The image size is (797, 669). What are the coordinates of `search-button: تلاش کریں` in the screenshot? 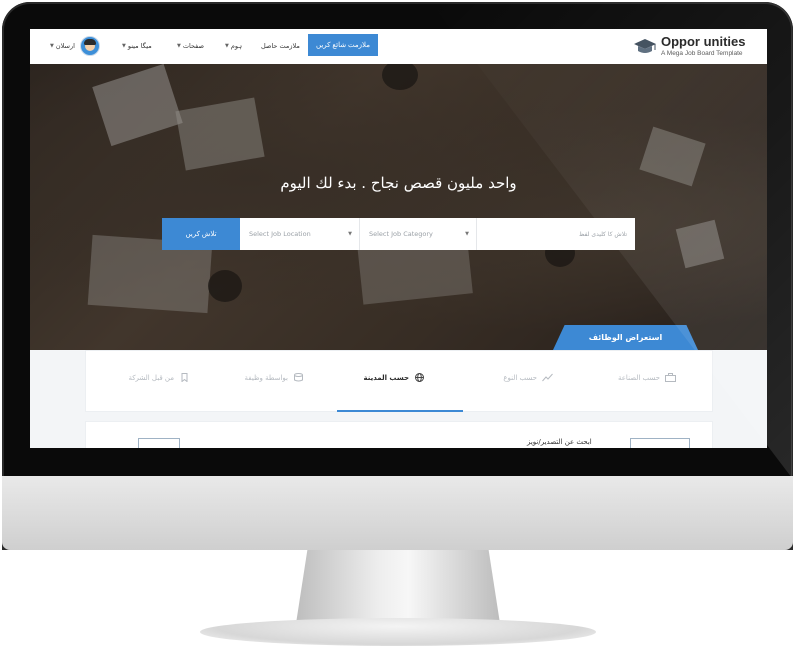 It's located at (201, 234).